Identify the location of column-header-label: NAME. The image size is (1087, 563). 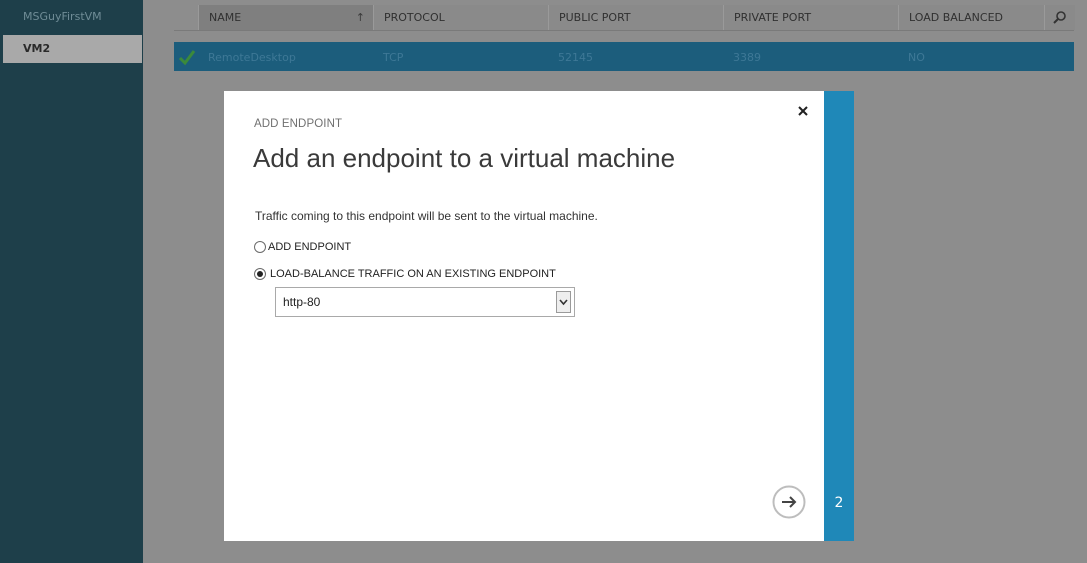
(225, 17).